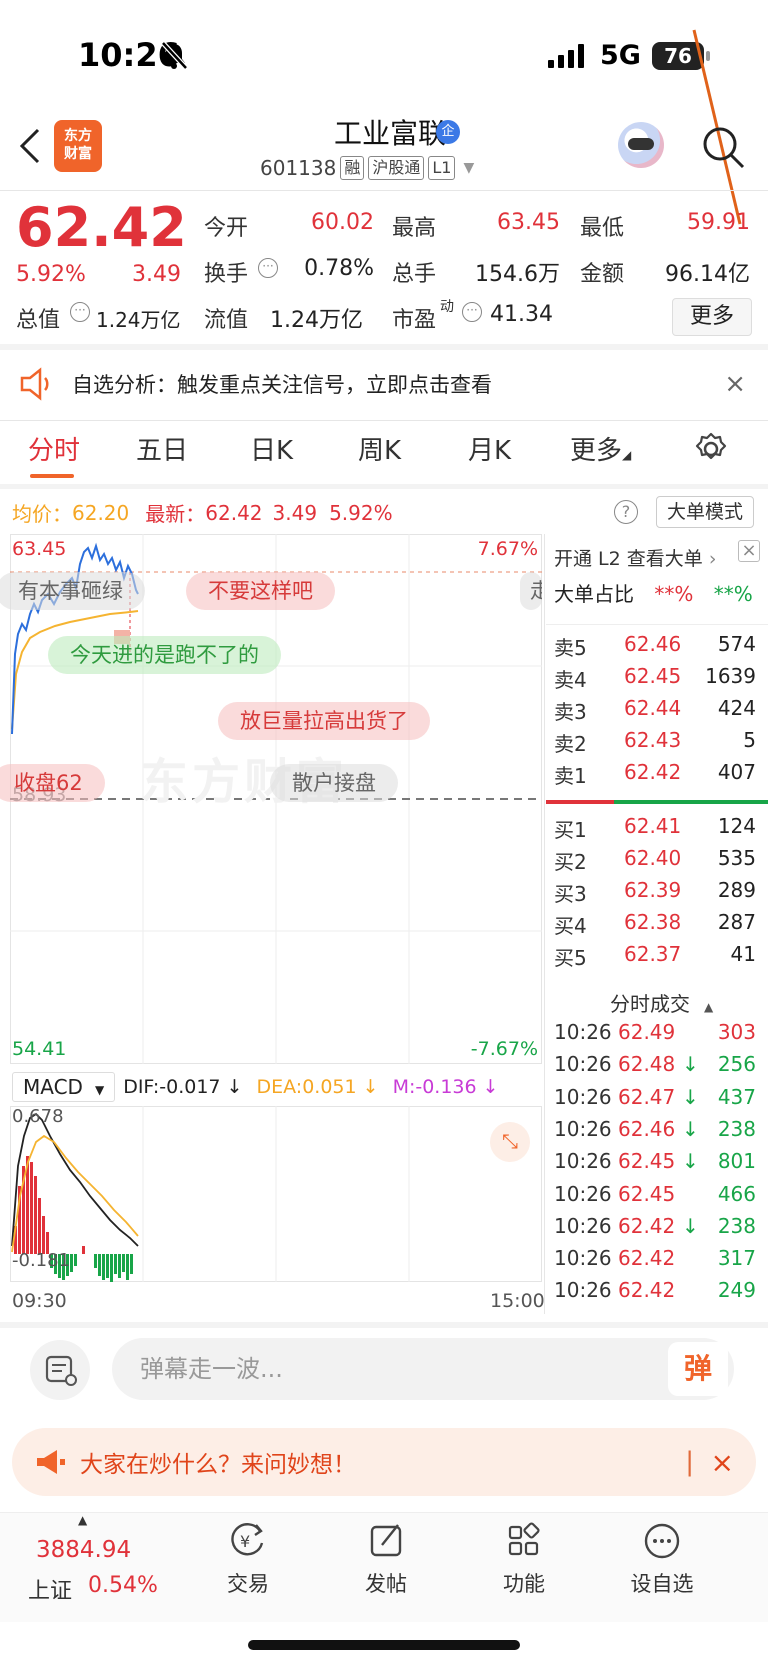 The image size is (768, 1666). What do you see at coordinates (736, 1258) in the screenshot?
I see `tick-volume: 317` at bounding box center [736, 1258].